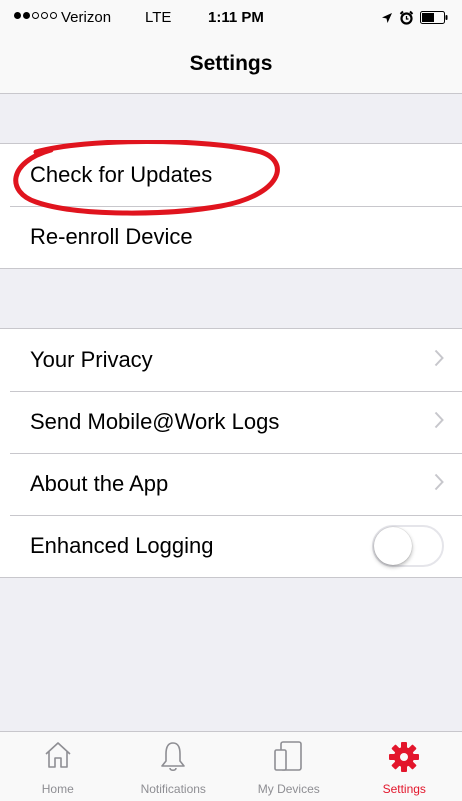 Image resolution: width=462 pixels, height=801 pixels. I want to click on status-icons, so click(414, 17).